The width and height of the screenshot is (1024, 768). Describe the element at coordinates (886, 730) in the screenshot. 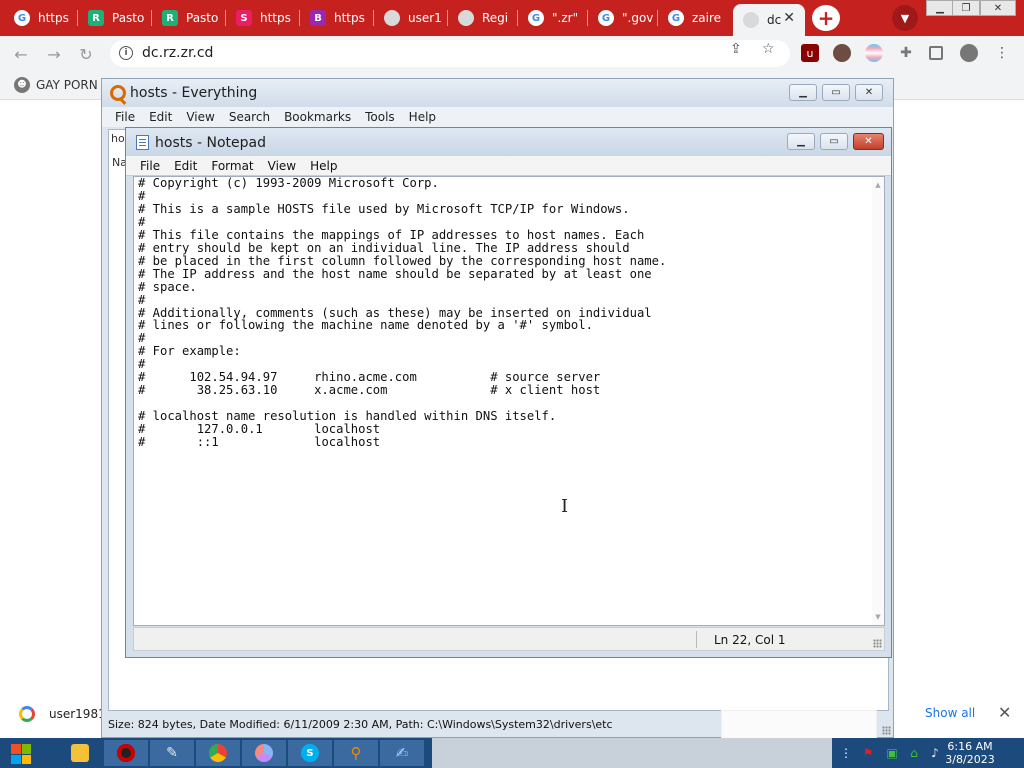

I see `everything-resize-grip` at that location.